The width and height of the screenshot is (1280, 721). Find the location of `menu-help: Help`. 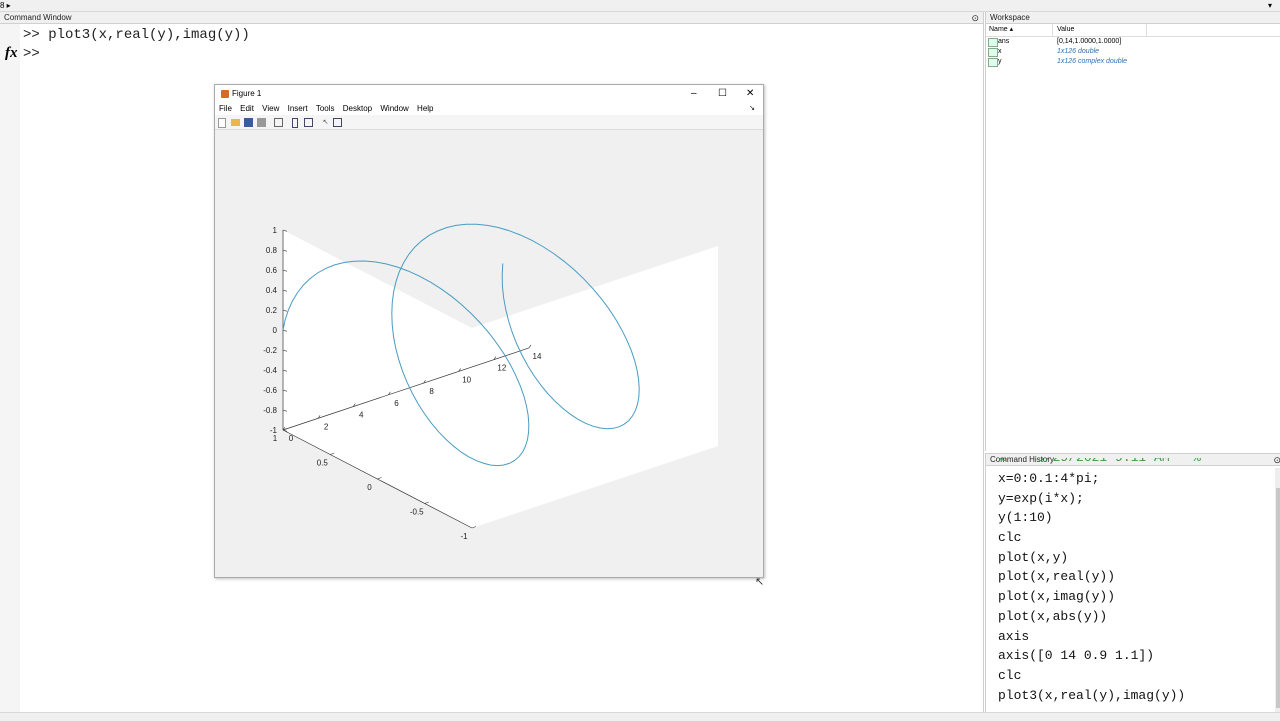

menu-help: Help is located at coordinates (425, 108).